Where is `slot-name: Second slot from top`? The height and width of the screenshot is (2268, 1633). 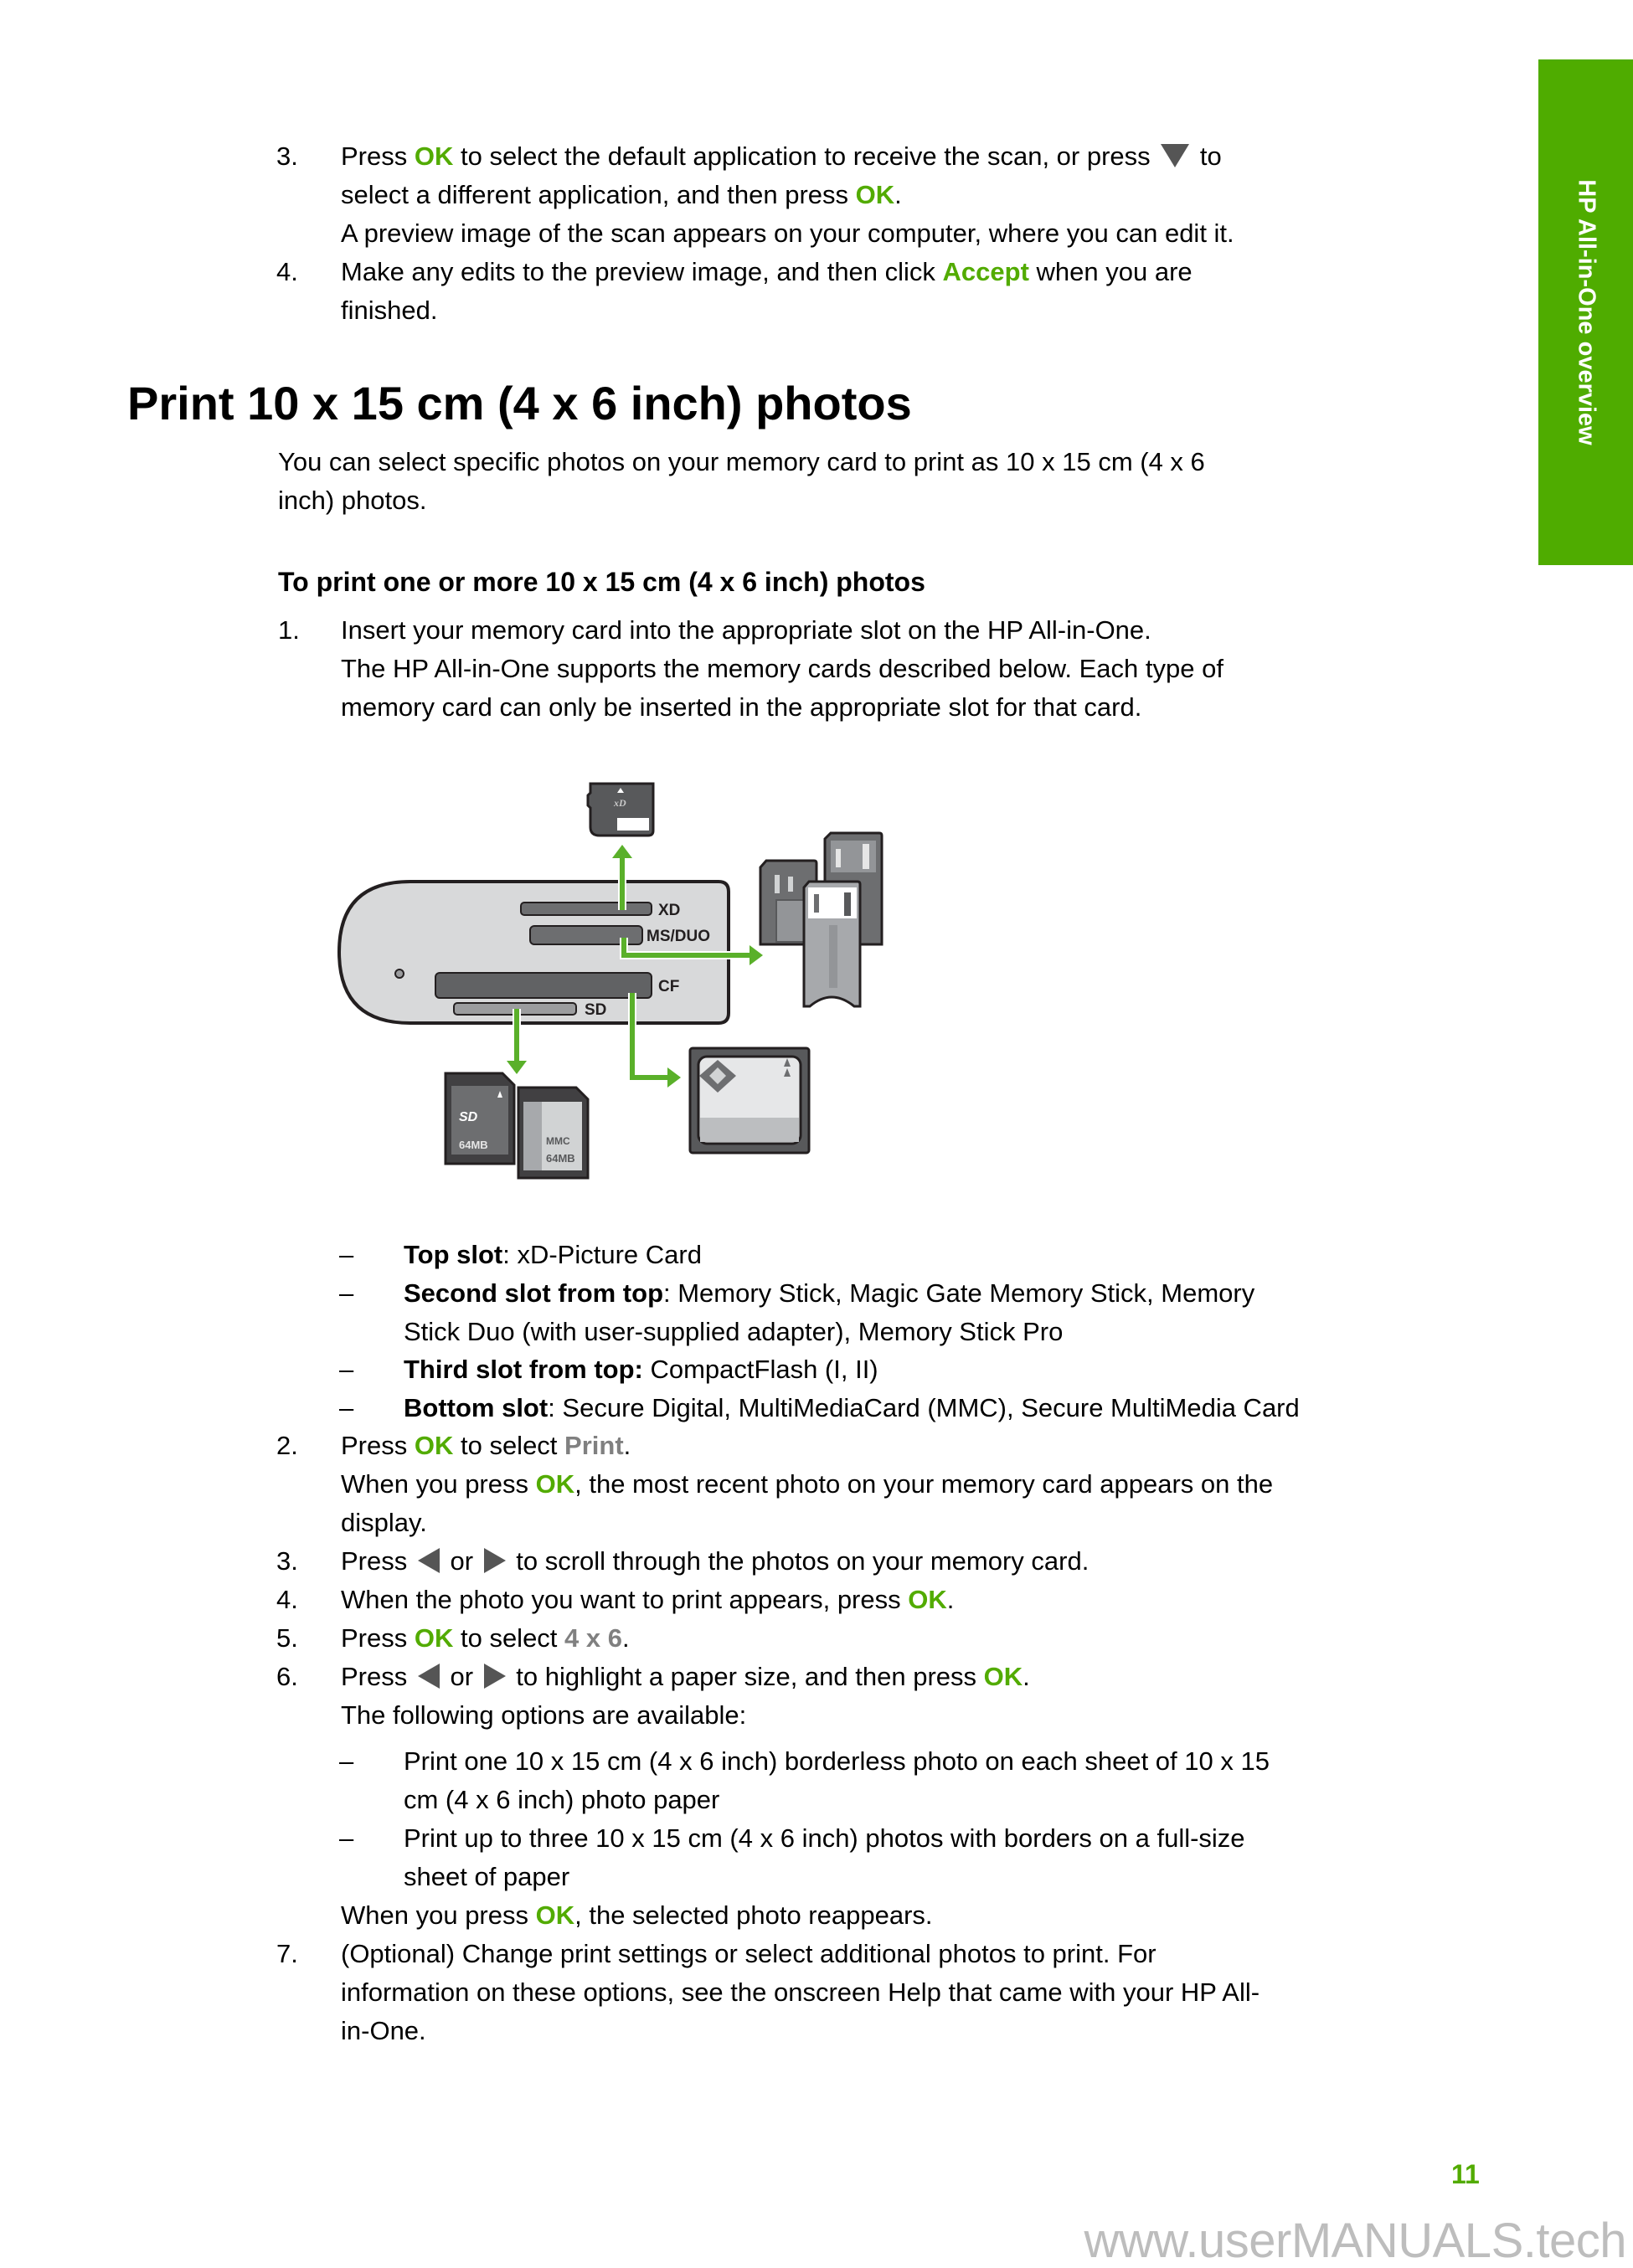 slot-name: Second slot from top is located at coordinates (533, 1293).